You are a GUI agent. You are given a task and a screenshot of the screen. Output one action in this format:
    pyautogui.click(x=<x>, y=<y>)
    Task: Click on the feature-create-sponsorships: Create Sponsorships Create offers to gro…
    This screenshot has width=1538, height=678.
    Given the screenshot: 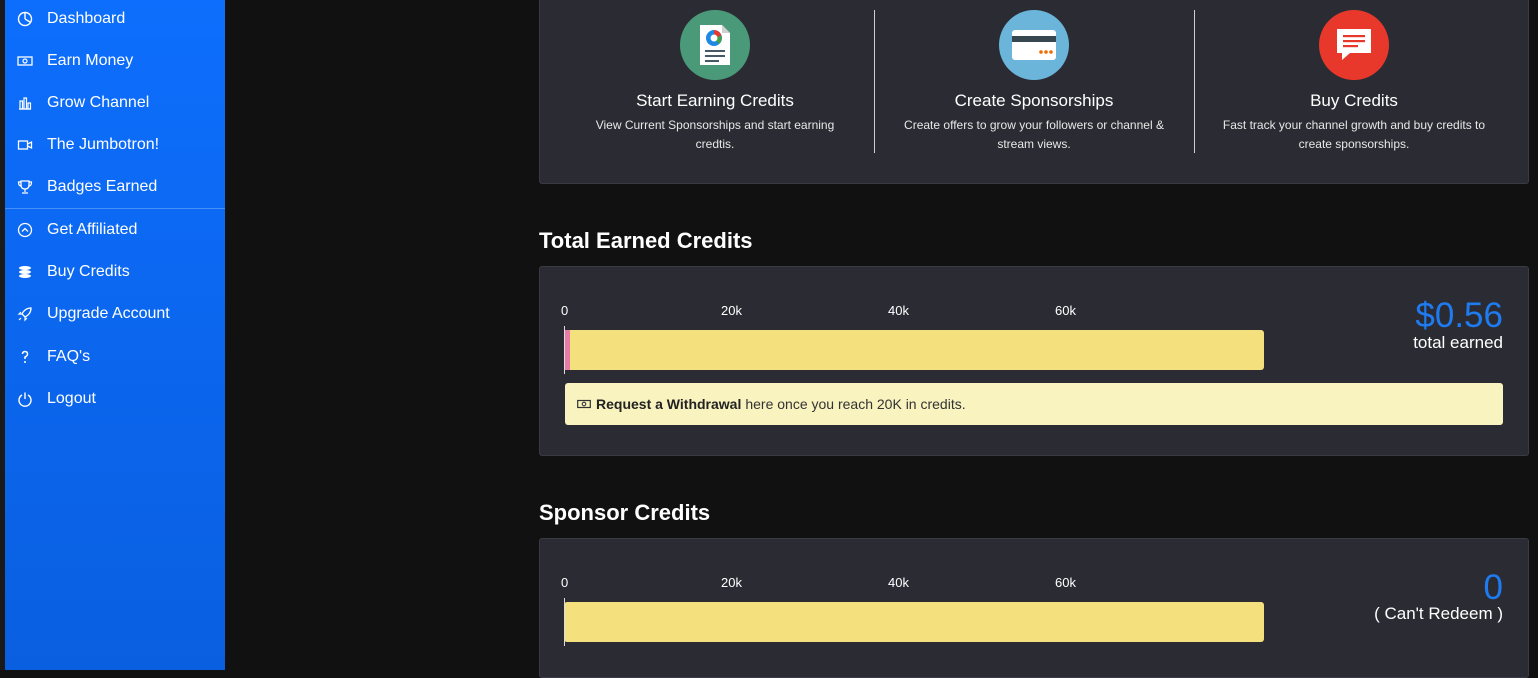 What is the action you would take?
    pyautogui.click(x=1034, y=92)
    